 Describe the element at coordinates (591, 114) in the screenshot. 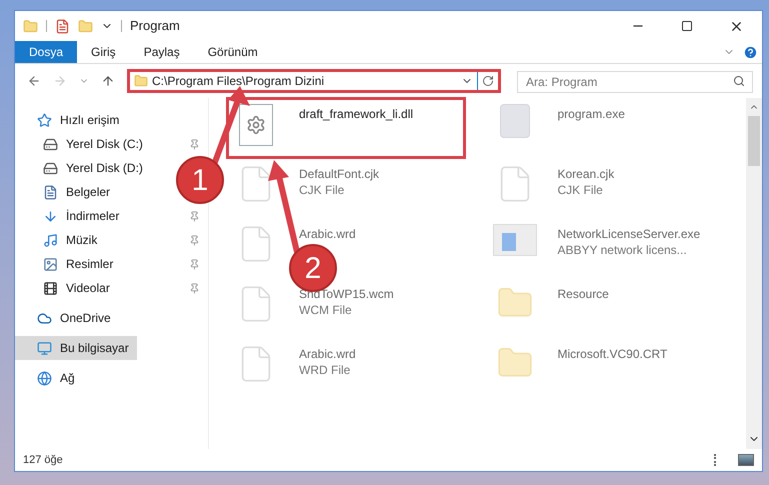

I see `file-name: program.exe` at that location.